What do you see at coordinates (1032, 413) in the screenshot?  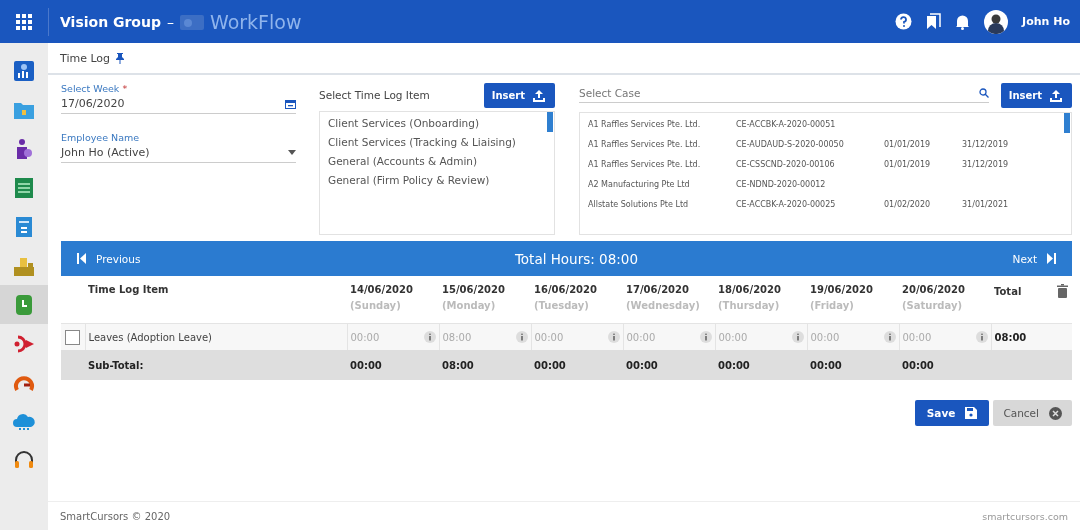 I see `cancel-button: Cancel` at bounding box center [1032, 413].